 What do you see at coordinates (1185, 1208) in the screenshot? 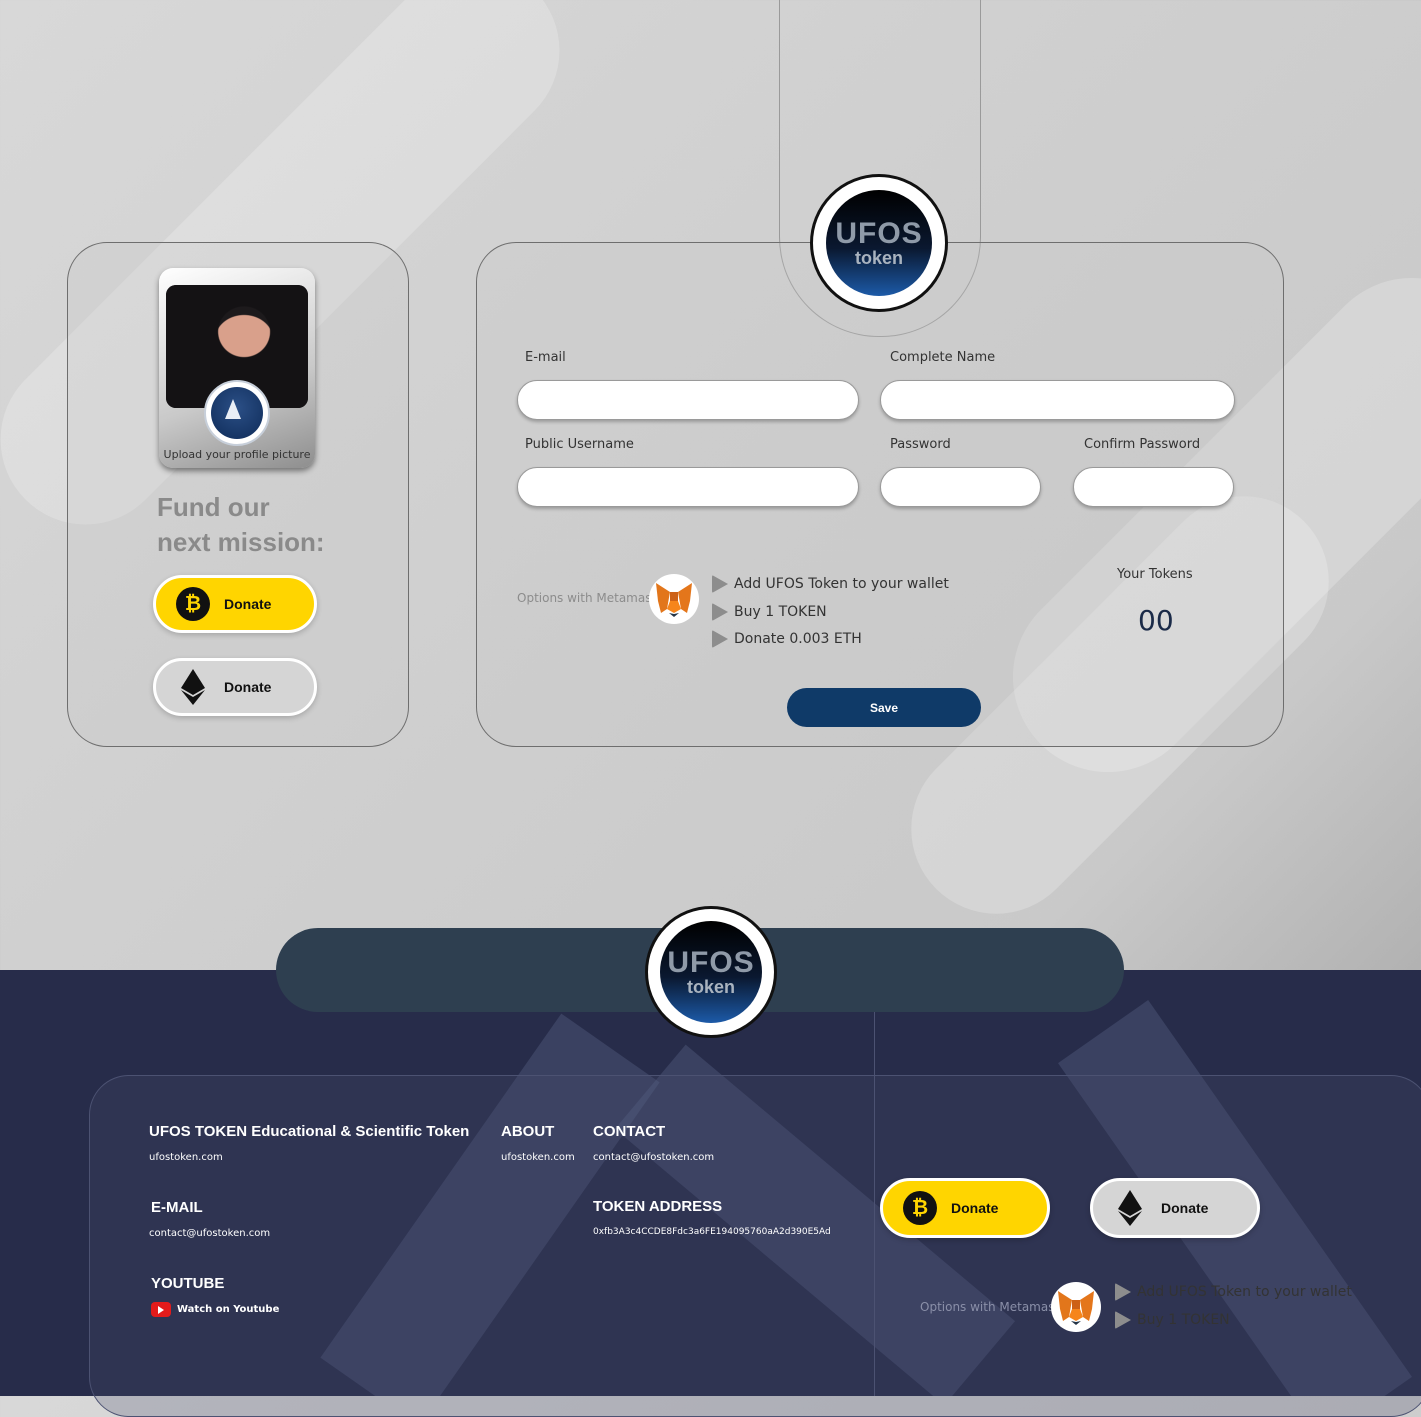
I see `footer-donate-eth-label: Donate` at bounding box center [1185, 1208].